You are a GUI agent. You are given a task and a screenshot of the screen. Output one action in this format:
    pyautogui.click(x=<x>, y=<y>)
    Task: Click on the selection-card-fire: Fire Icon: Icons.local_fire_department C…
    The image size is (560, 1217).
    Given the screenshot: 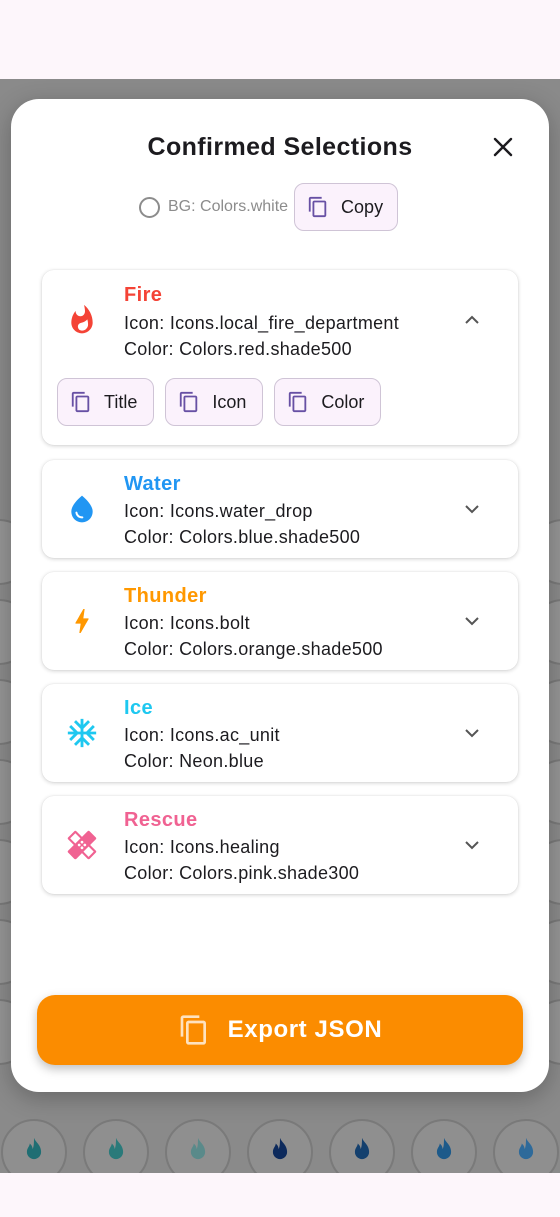 What is the action you would take?
    pyautogui.click(x=280, y=357)
    